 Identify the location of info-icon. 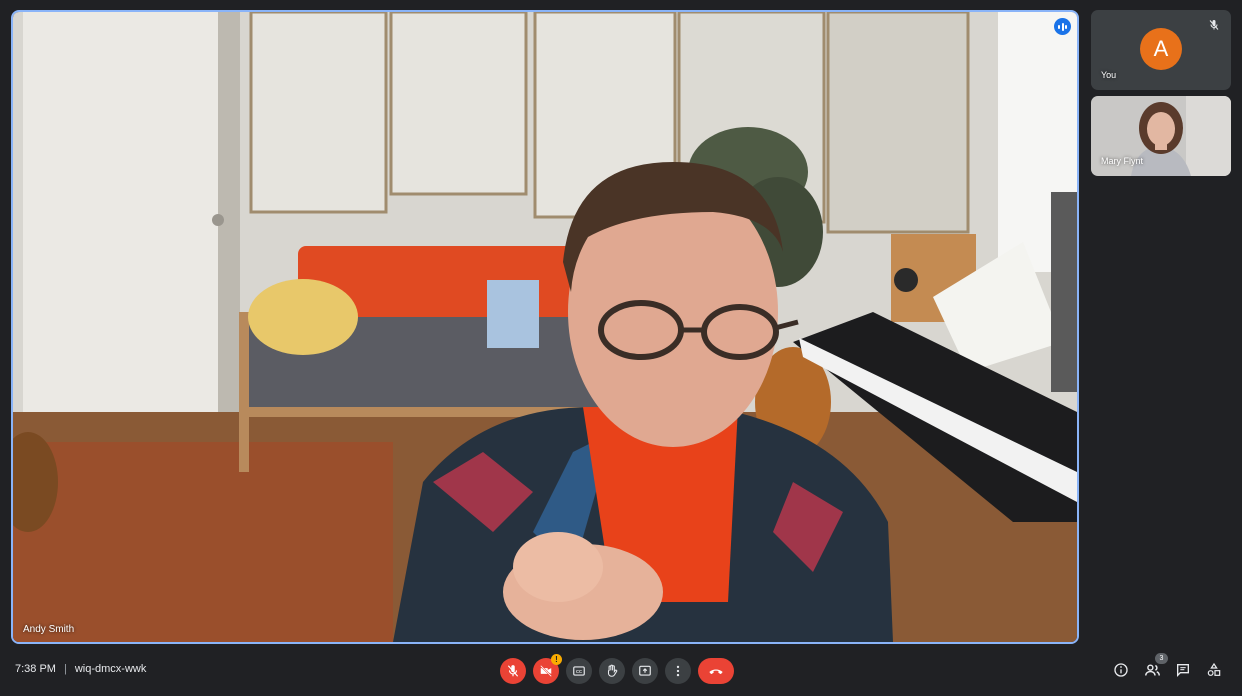
(1121, 670).